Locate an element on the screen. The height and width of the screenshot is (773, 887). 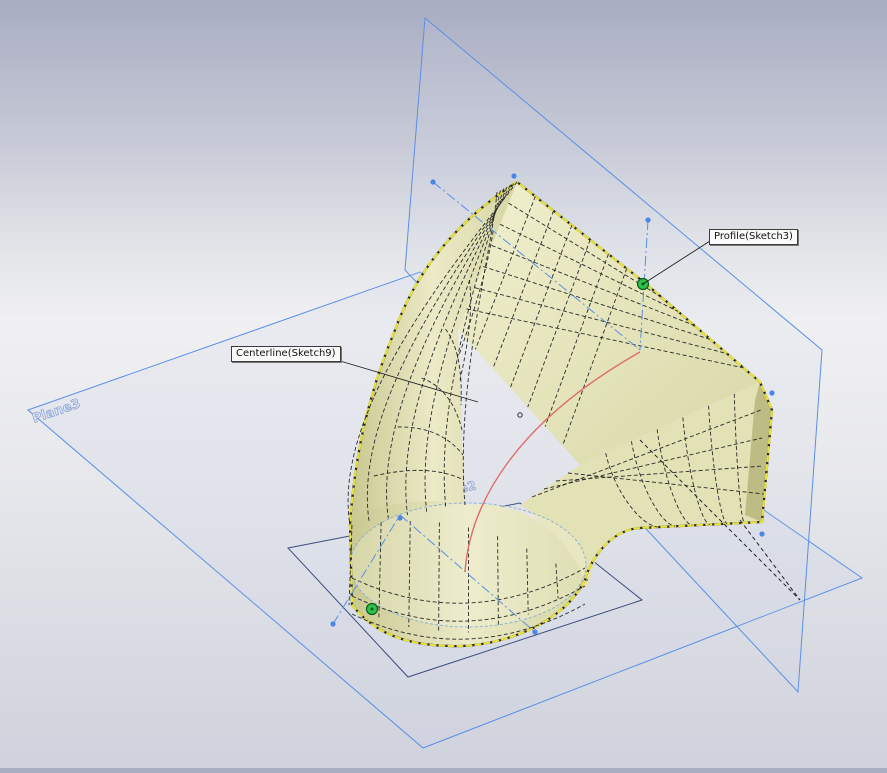
profile-callout: Profile(Sketch3) is located at coordinates (753, 237).